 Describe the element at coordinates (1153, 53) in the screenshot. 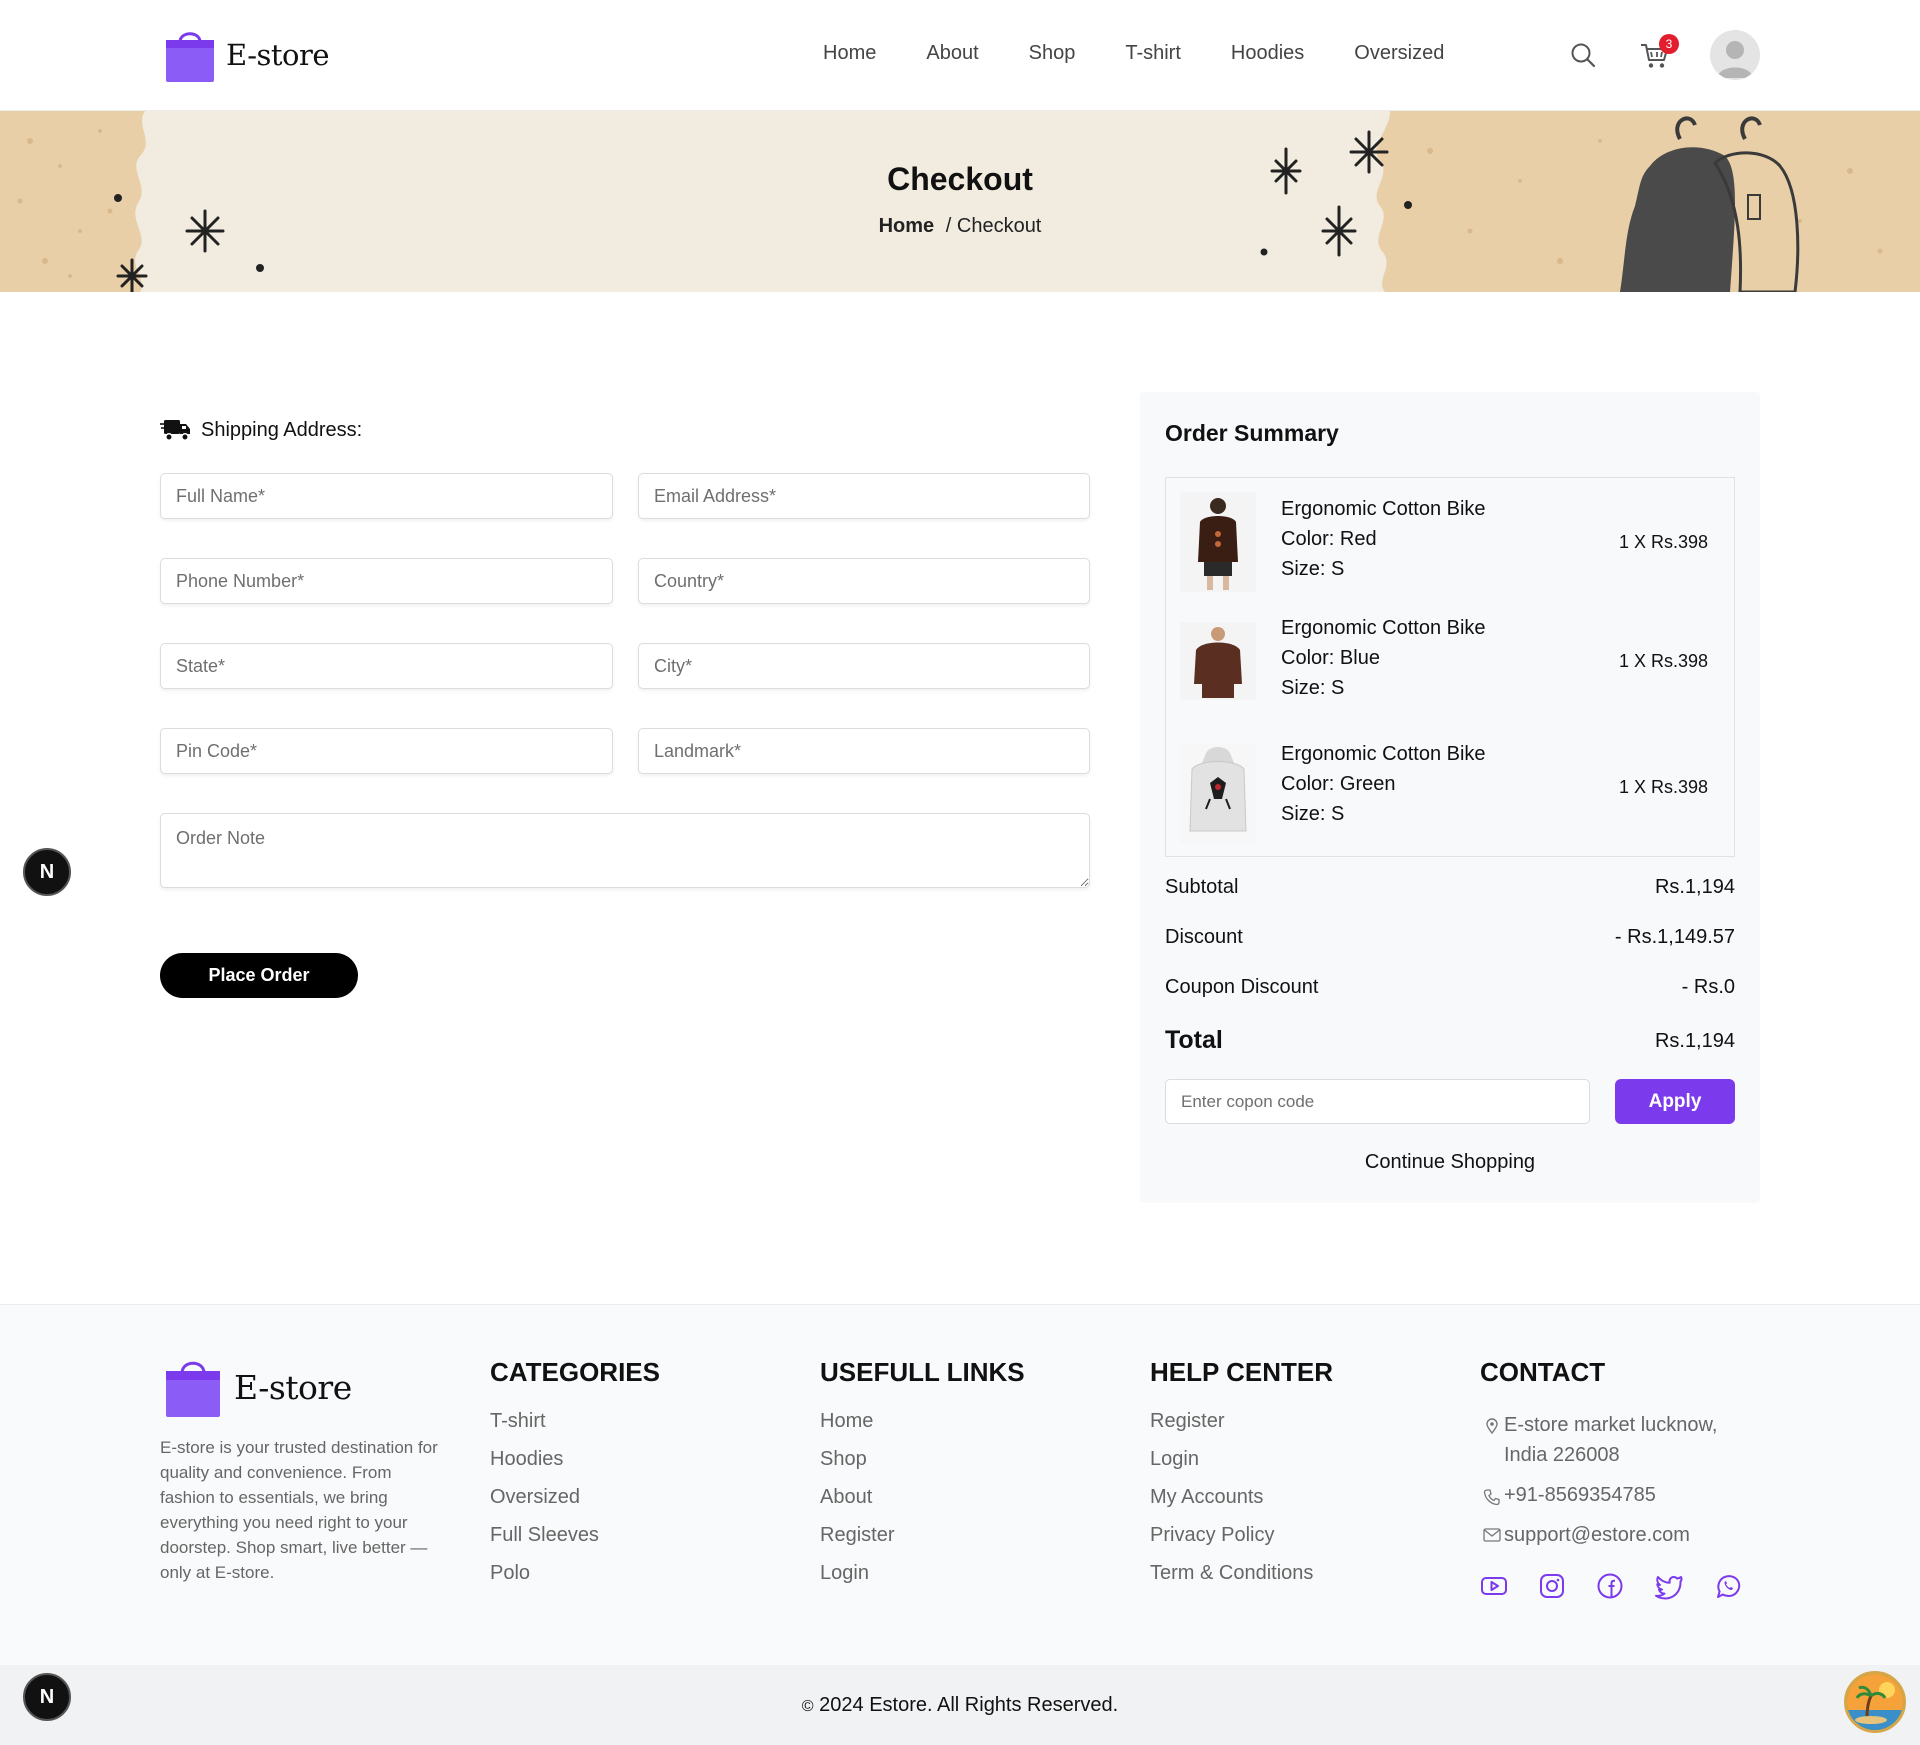

I see `nav-tshirt: T-shirt` at that location.